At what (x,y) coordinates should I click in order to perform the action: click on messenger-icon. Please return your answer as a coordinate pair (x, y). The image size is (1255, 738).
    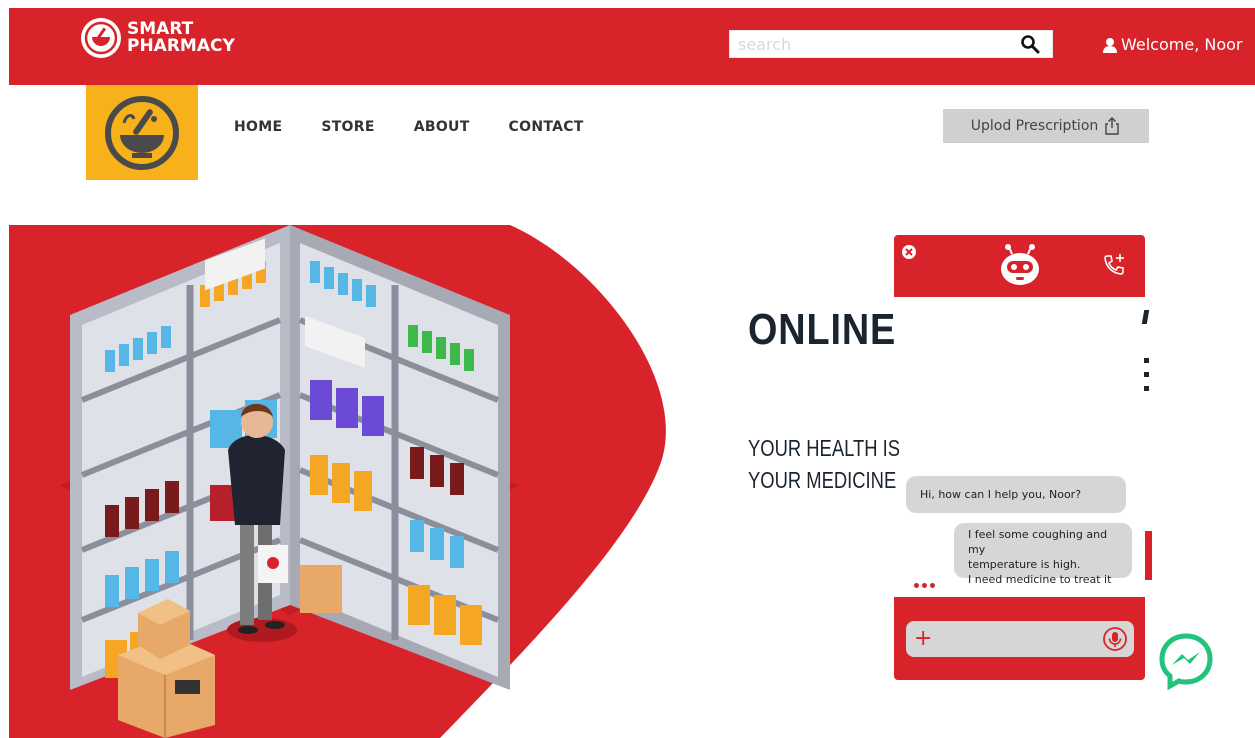
    Looking at the image, I should click on (1186, 663).